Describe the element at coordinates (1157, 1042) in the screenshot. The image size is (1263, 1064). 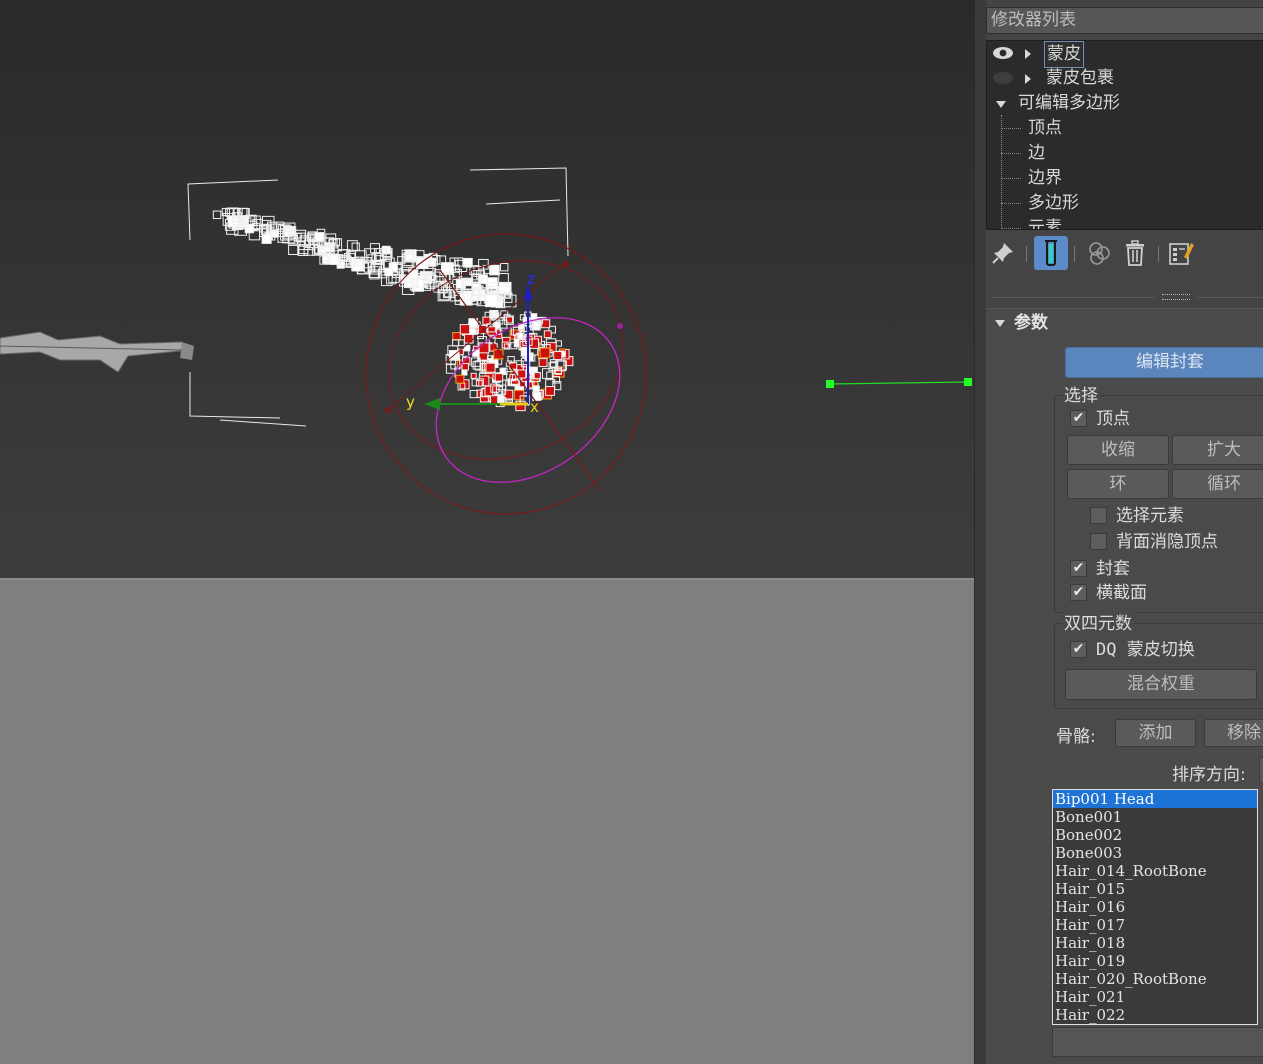
I see `bones-list-footer` at that location.